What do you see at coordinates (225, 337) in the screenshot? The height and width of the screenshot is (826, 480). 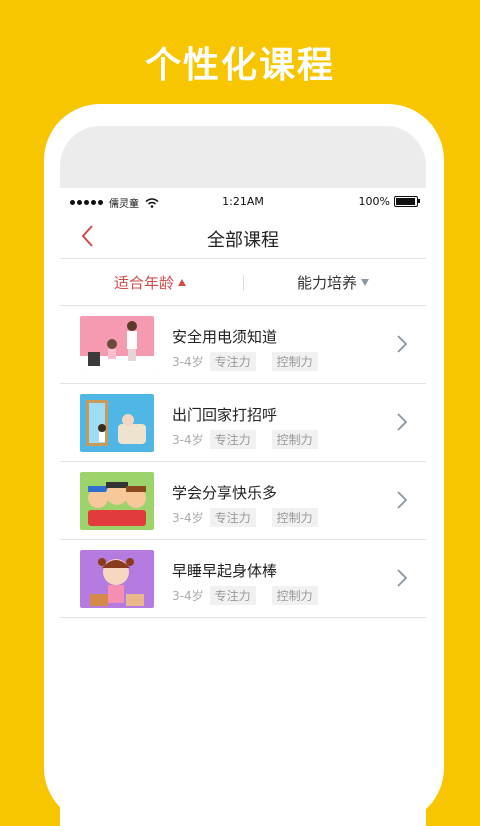 I see `course-title: 安全用电须知道` at bounding box center [225, 337].